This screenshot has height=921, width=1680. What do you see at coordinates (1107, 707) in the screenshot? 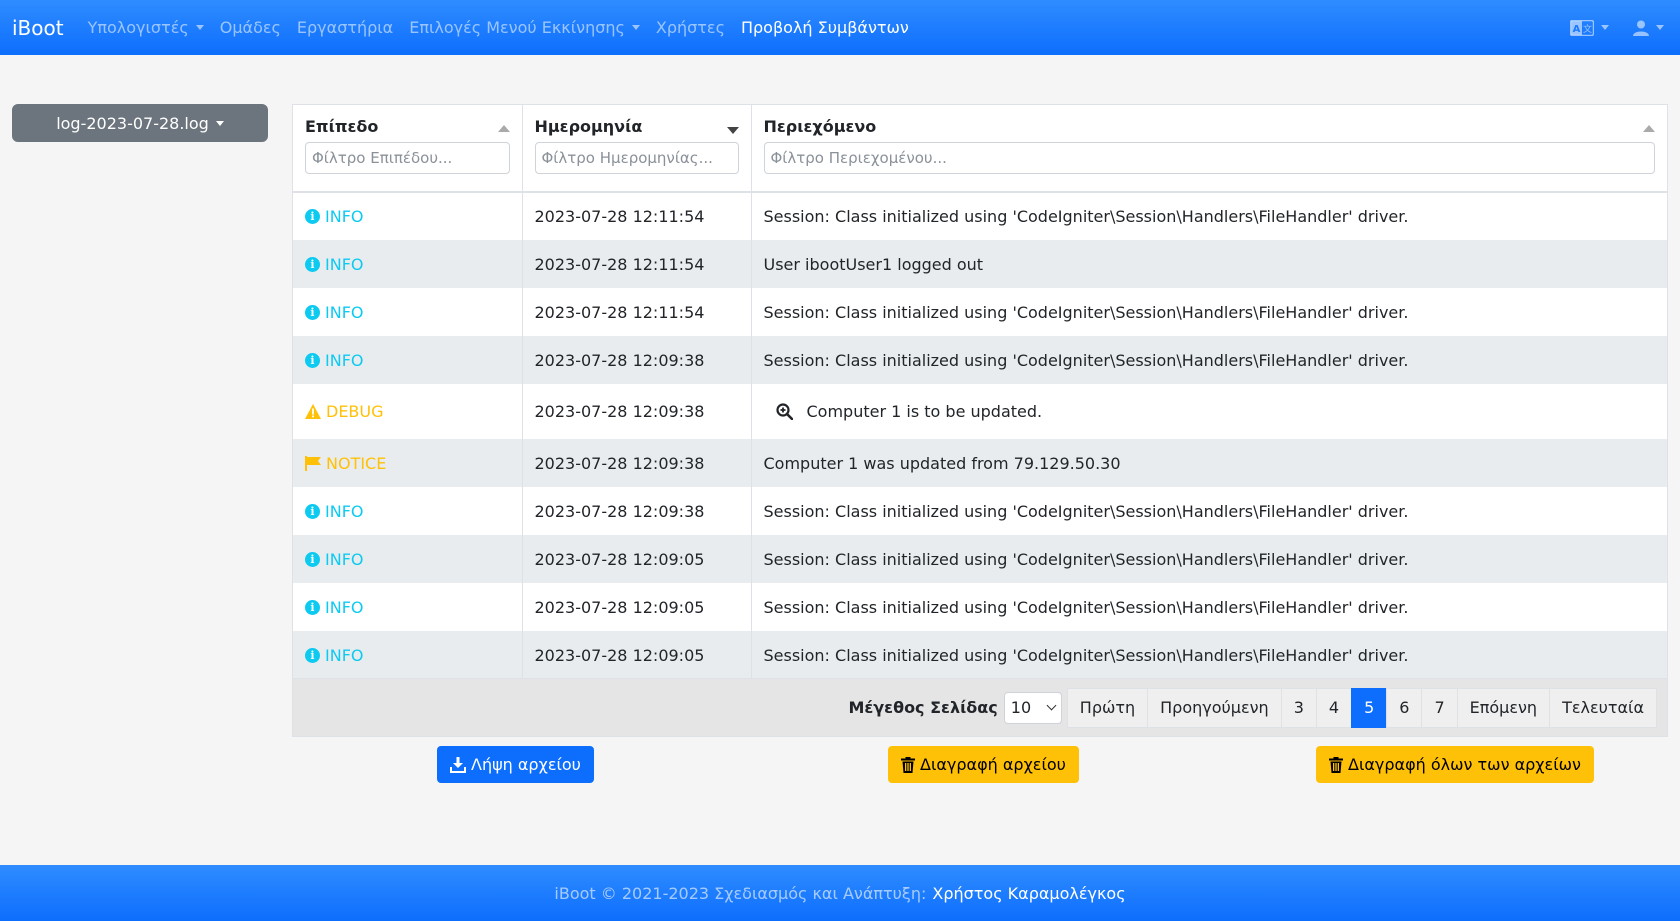
I see `first-page-button: Πρώτη` at bounding box center [1107, 707].